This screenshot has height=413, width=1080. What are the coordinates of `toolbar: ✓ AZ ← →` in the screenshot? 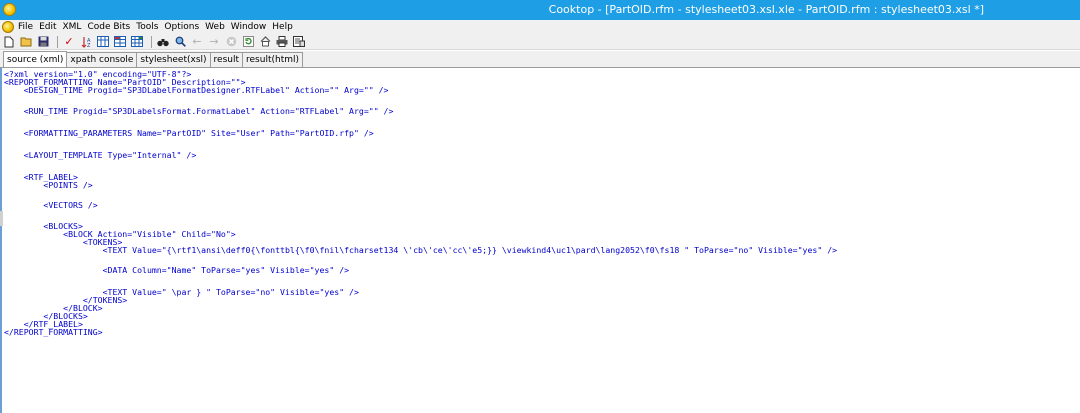 It's located at (540, 42).